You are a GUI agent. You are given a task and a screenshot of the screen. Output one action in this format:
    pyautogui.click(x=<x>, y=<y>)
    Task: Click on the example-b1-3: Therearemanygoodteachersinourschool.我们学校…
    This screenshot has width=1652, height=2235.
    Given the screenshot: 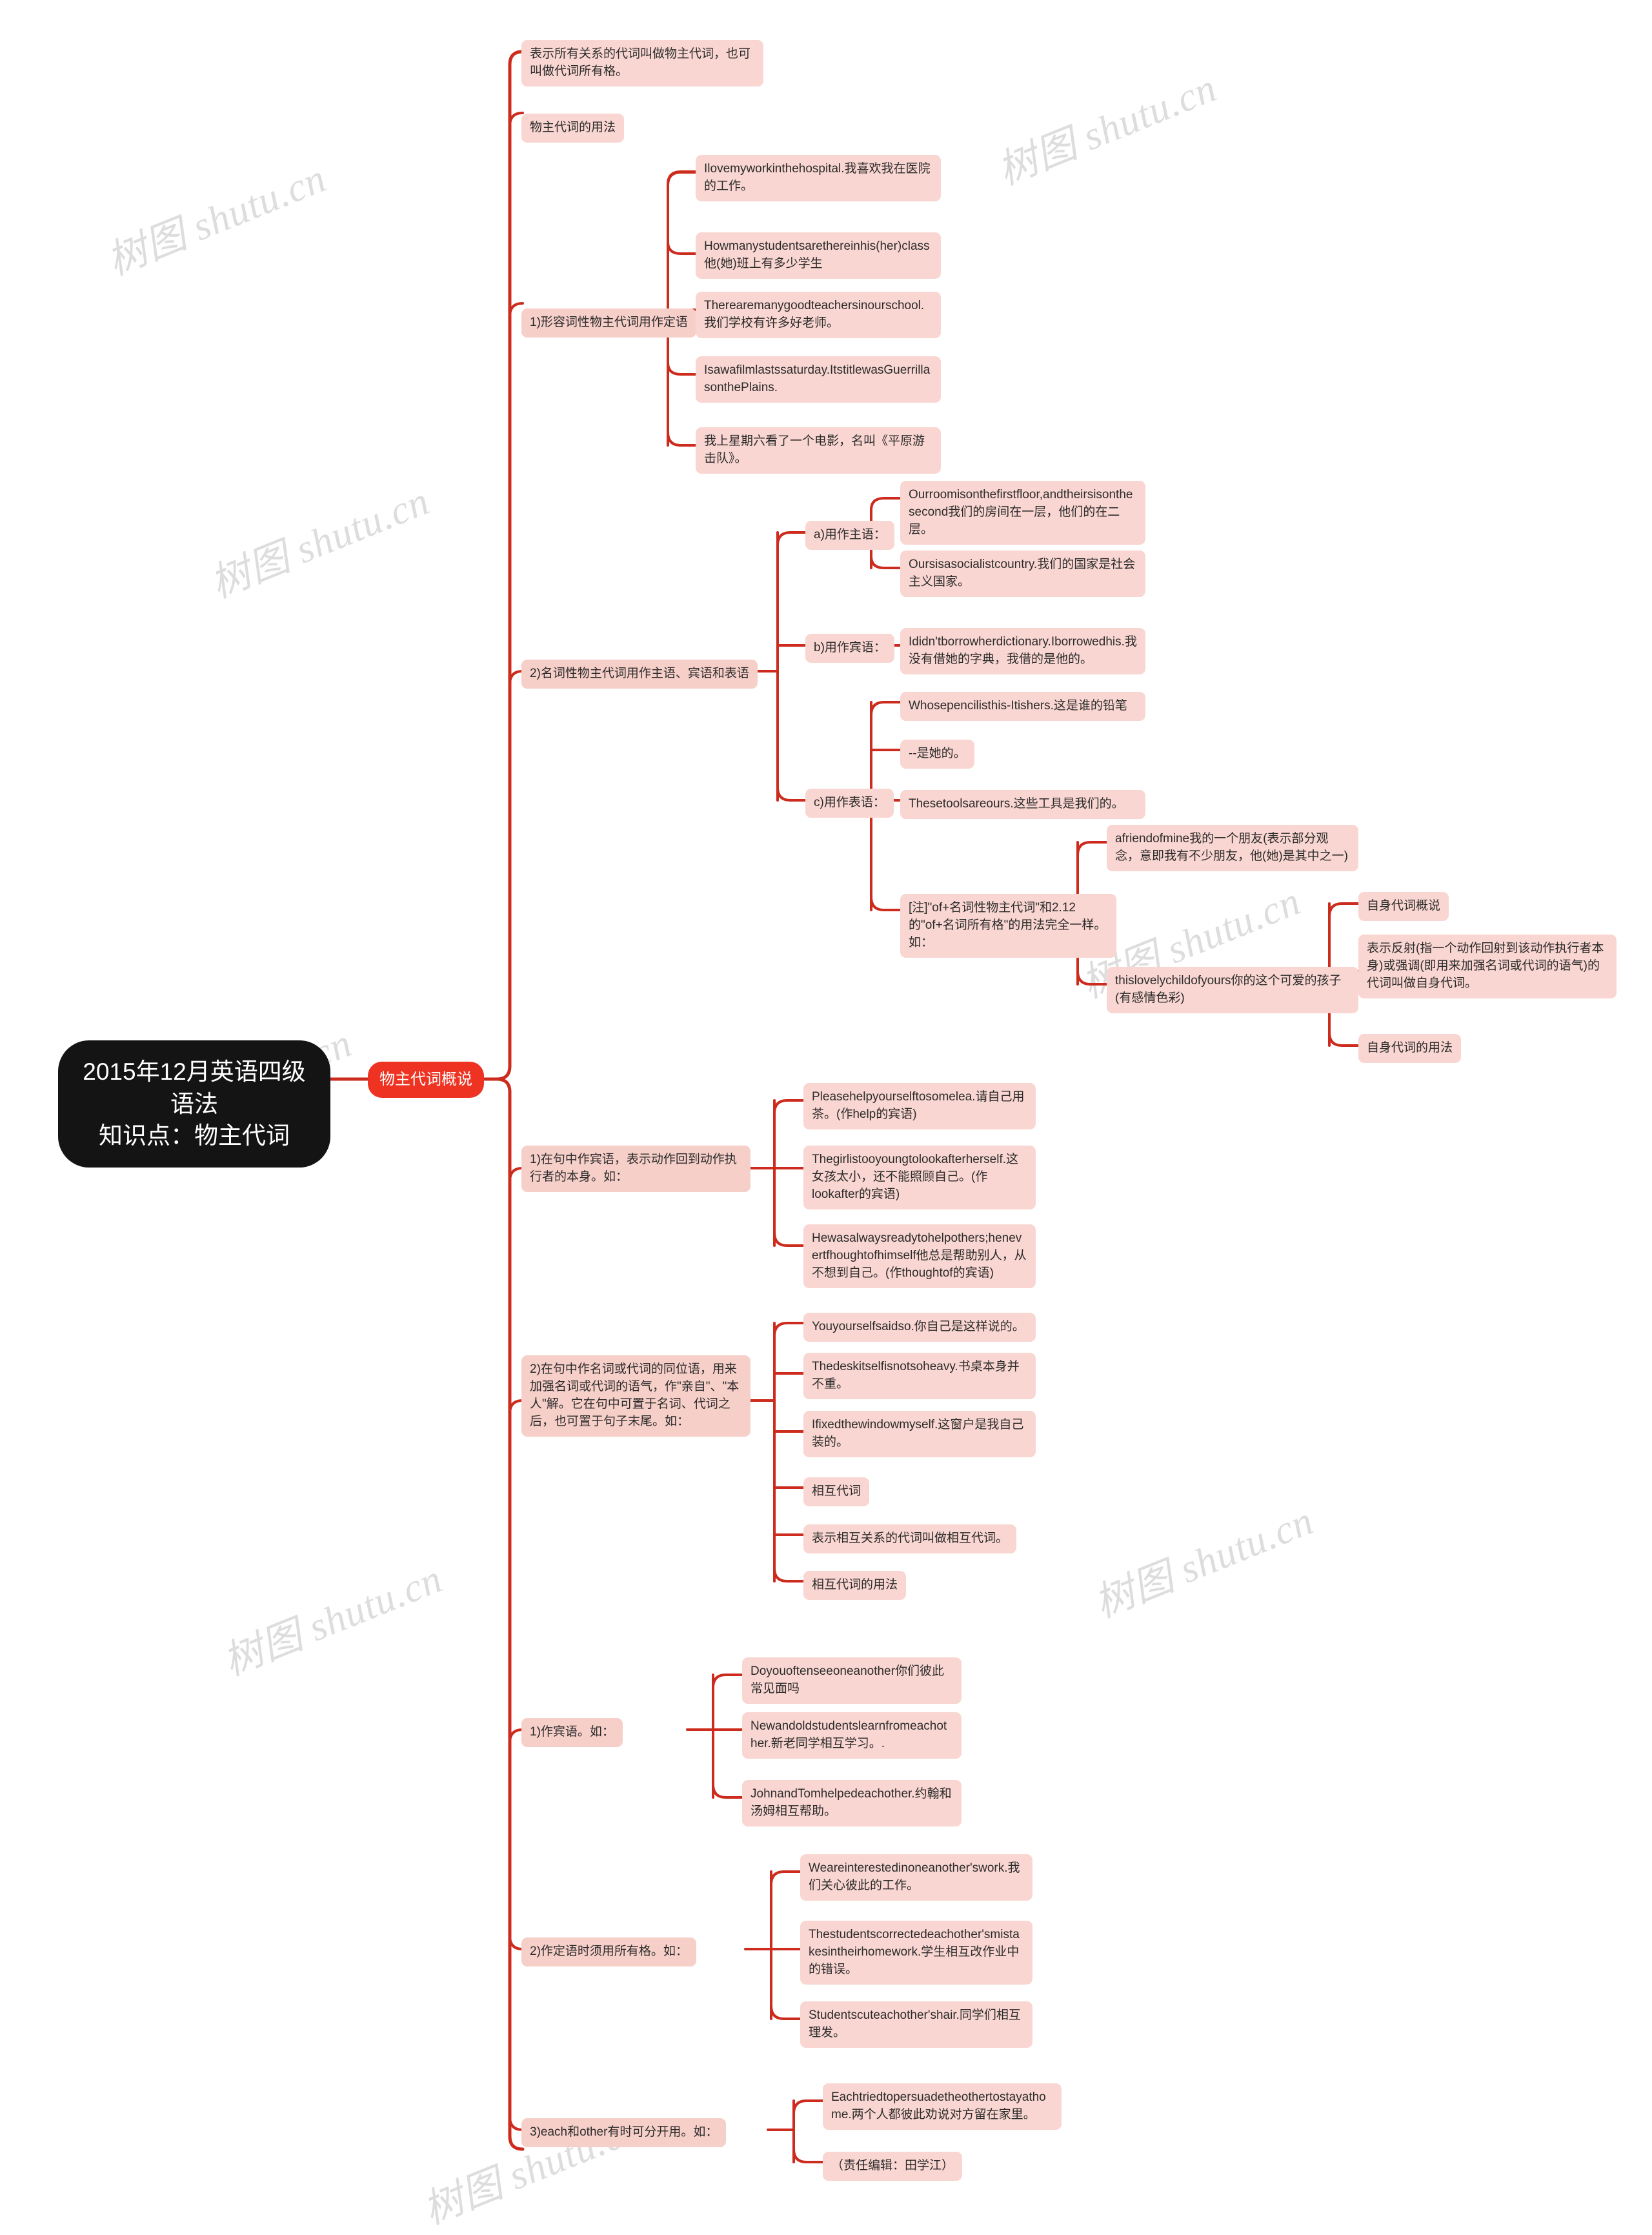 What is the action you would take?
    pyautogui.click(x=818, y=315)
    